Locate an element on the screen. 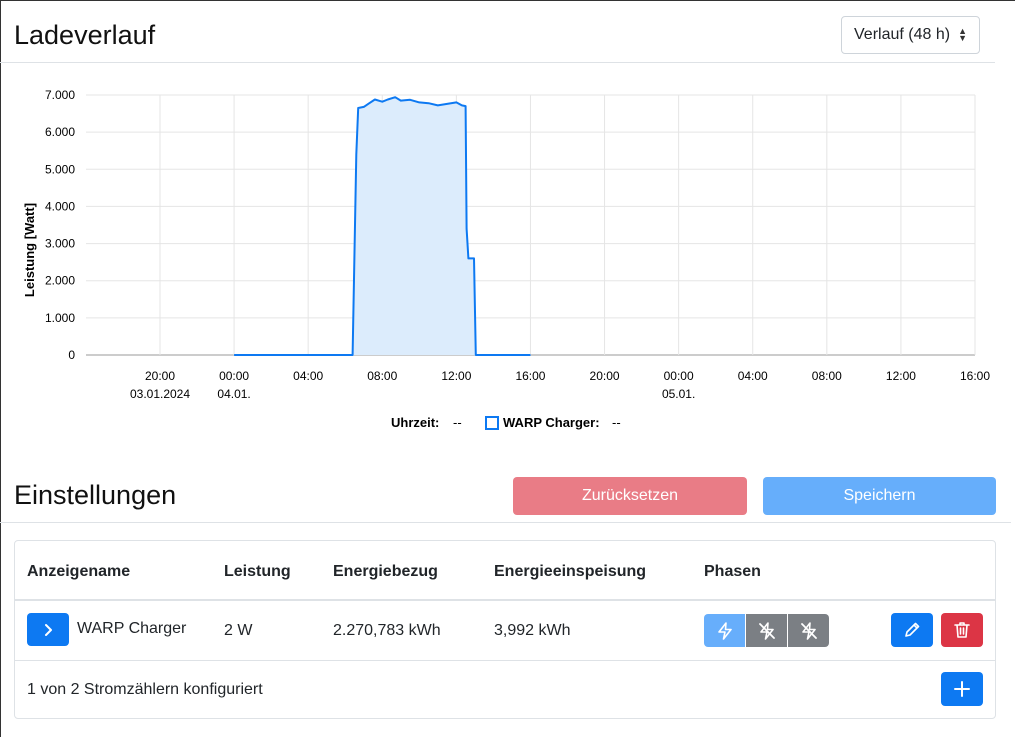 The image size is (1015, 737). column-header-name: Anzeigename is located at coordinates (79, 571).